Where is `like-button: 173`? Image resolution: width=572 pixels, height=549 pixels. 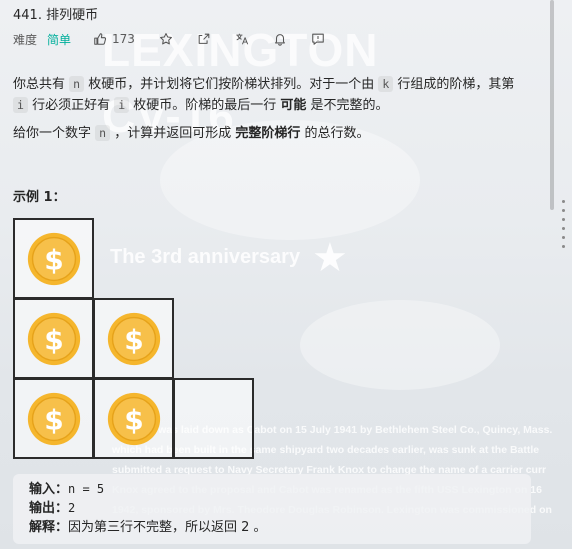
like-button: 173 is located at coordinates (114, 39).